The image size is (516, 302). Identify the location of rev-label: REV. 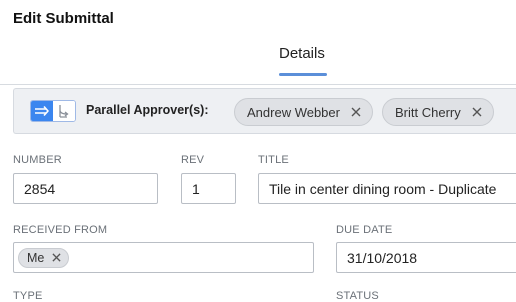
(193, 160).